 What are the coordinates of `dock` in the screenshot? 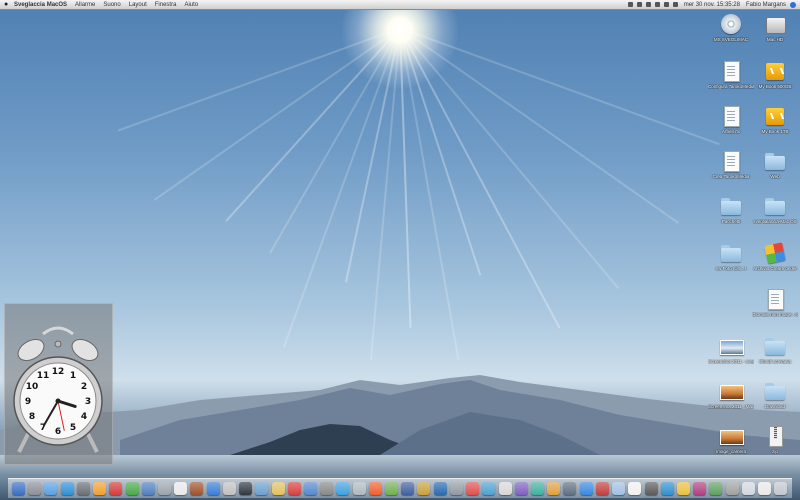 It's located at (400, 488).